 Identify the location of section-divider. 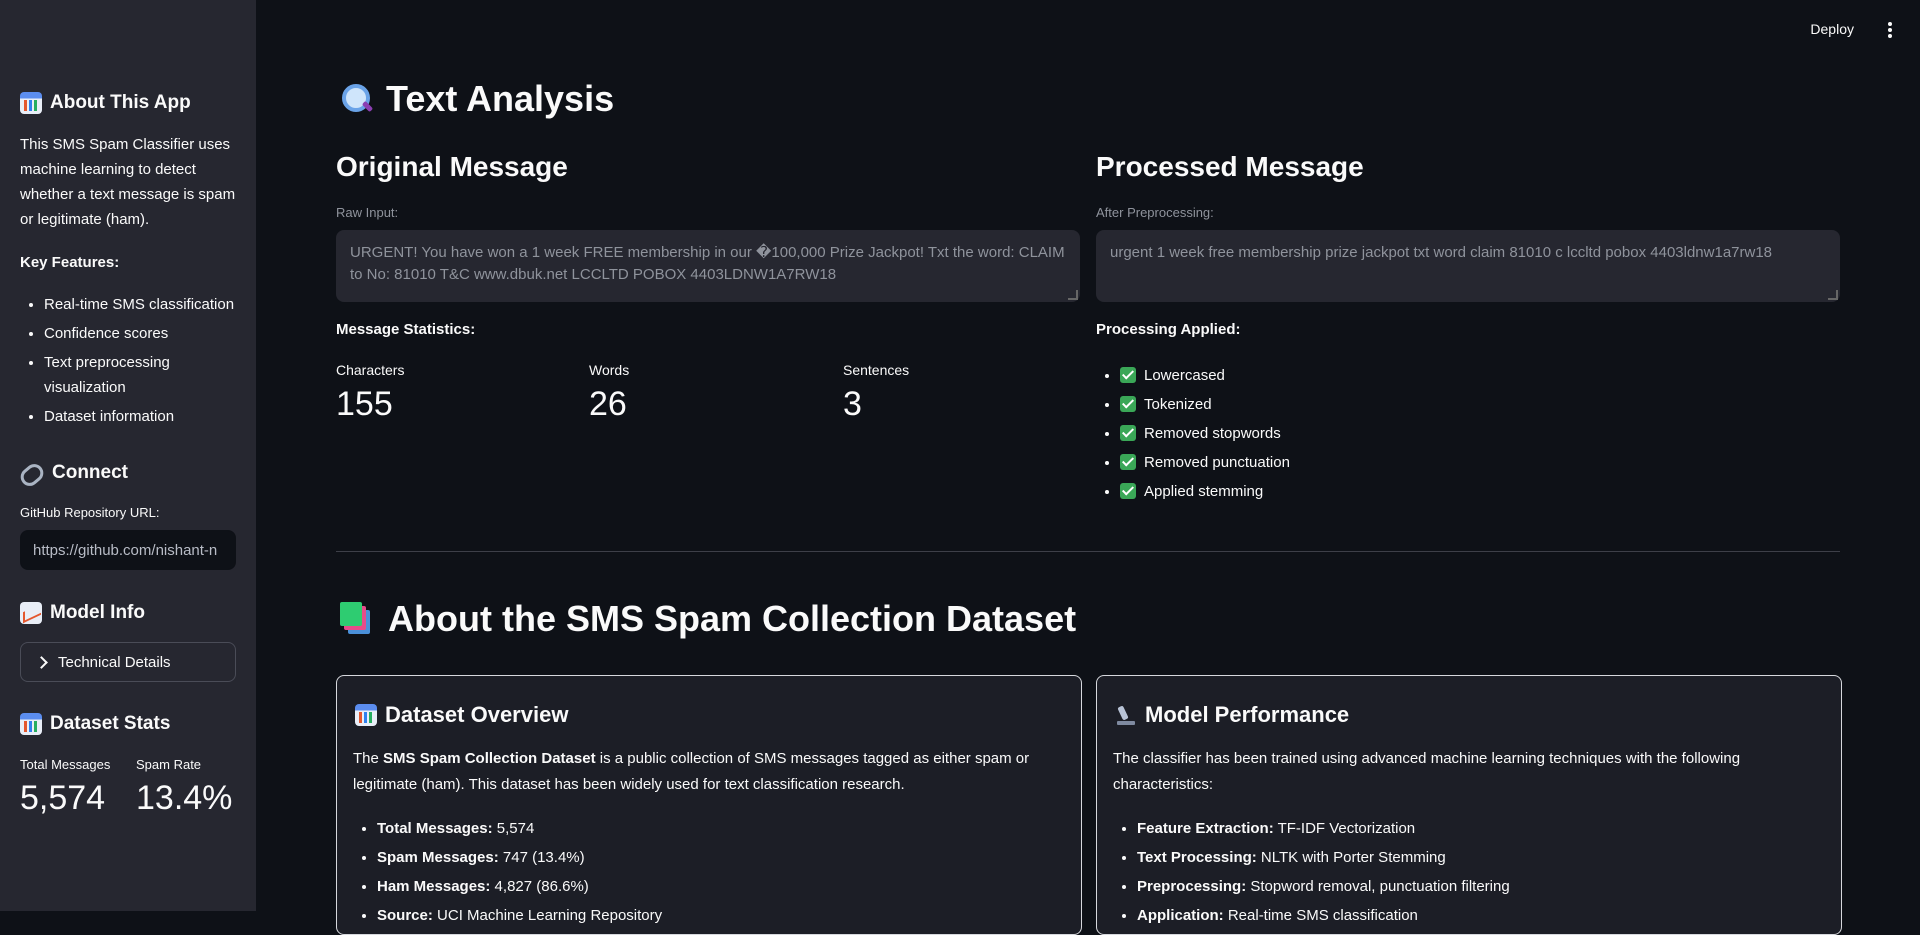
(1088, 551).